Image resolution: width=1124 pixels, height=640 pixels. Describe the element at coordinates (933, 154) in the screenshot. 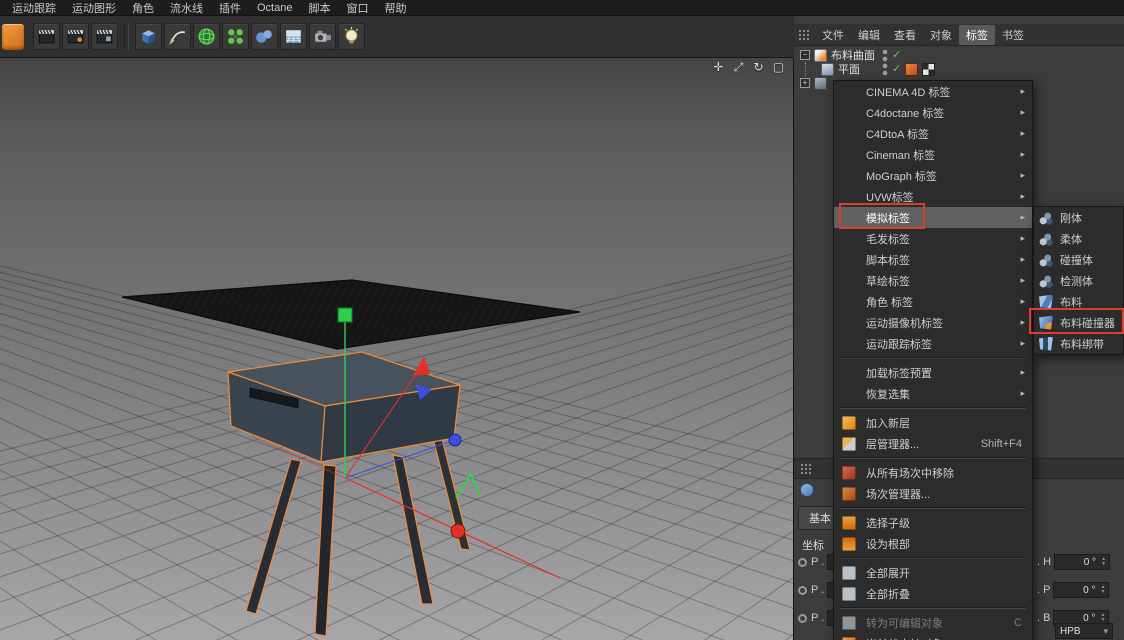

I see `menu-item-cineman-tags: Cineman 标签 ▸` at that location.